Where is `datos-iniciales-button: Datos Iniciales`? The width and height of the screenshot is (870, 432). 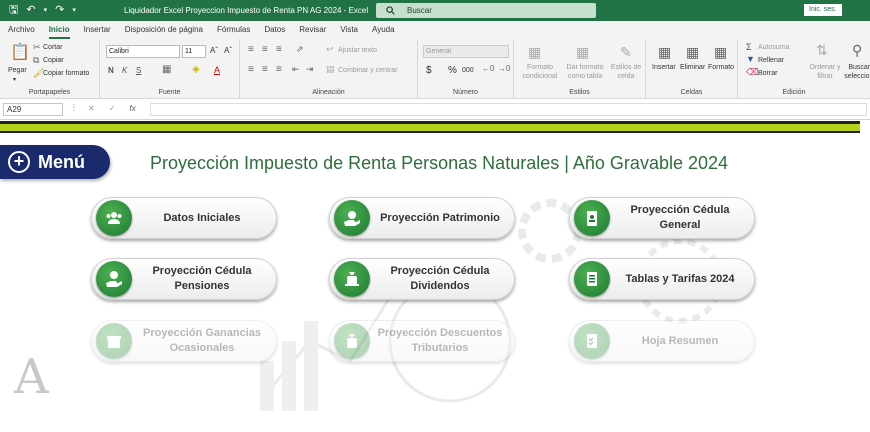 datos-iniciales-button: Datos Iniciales is located at coordinates (184, 218).